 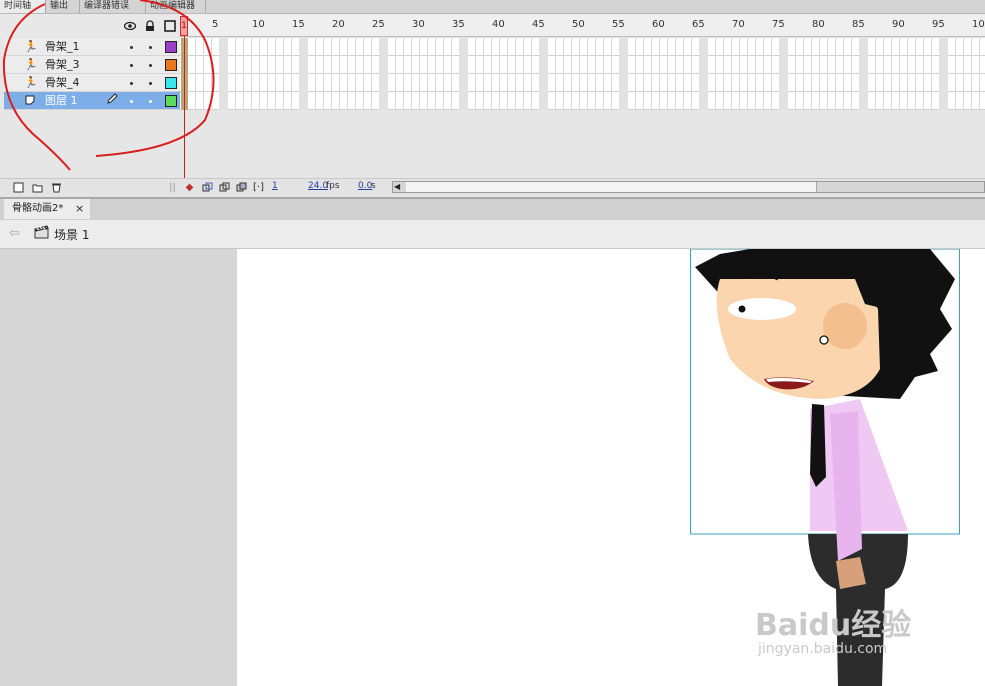 What do you see at coordinates (62, 47) in the screenshot?
I see `layer-name: 骨架_1` at bounding box center [62, 47].